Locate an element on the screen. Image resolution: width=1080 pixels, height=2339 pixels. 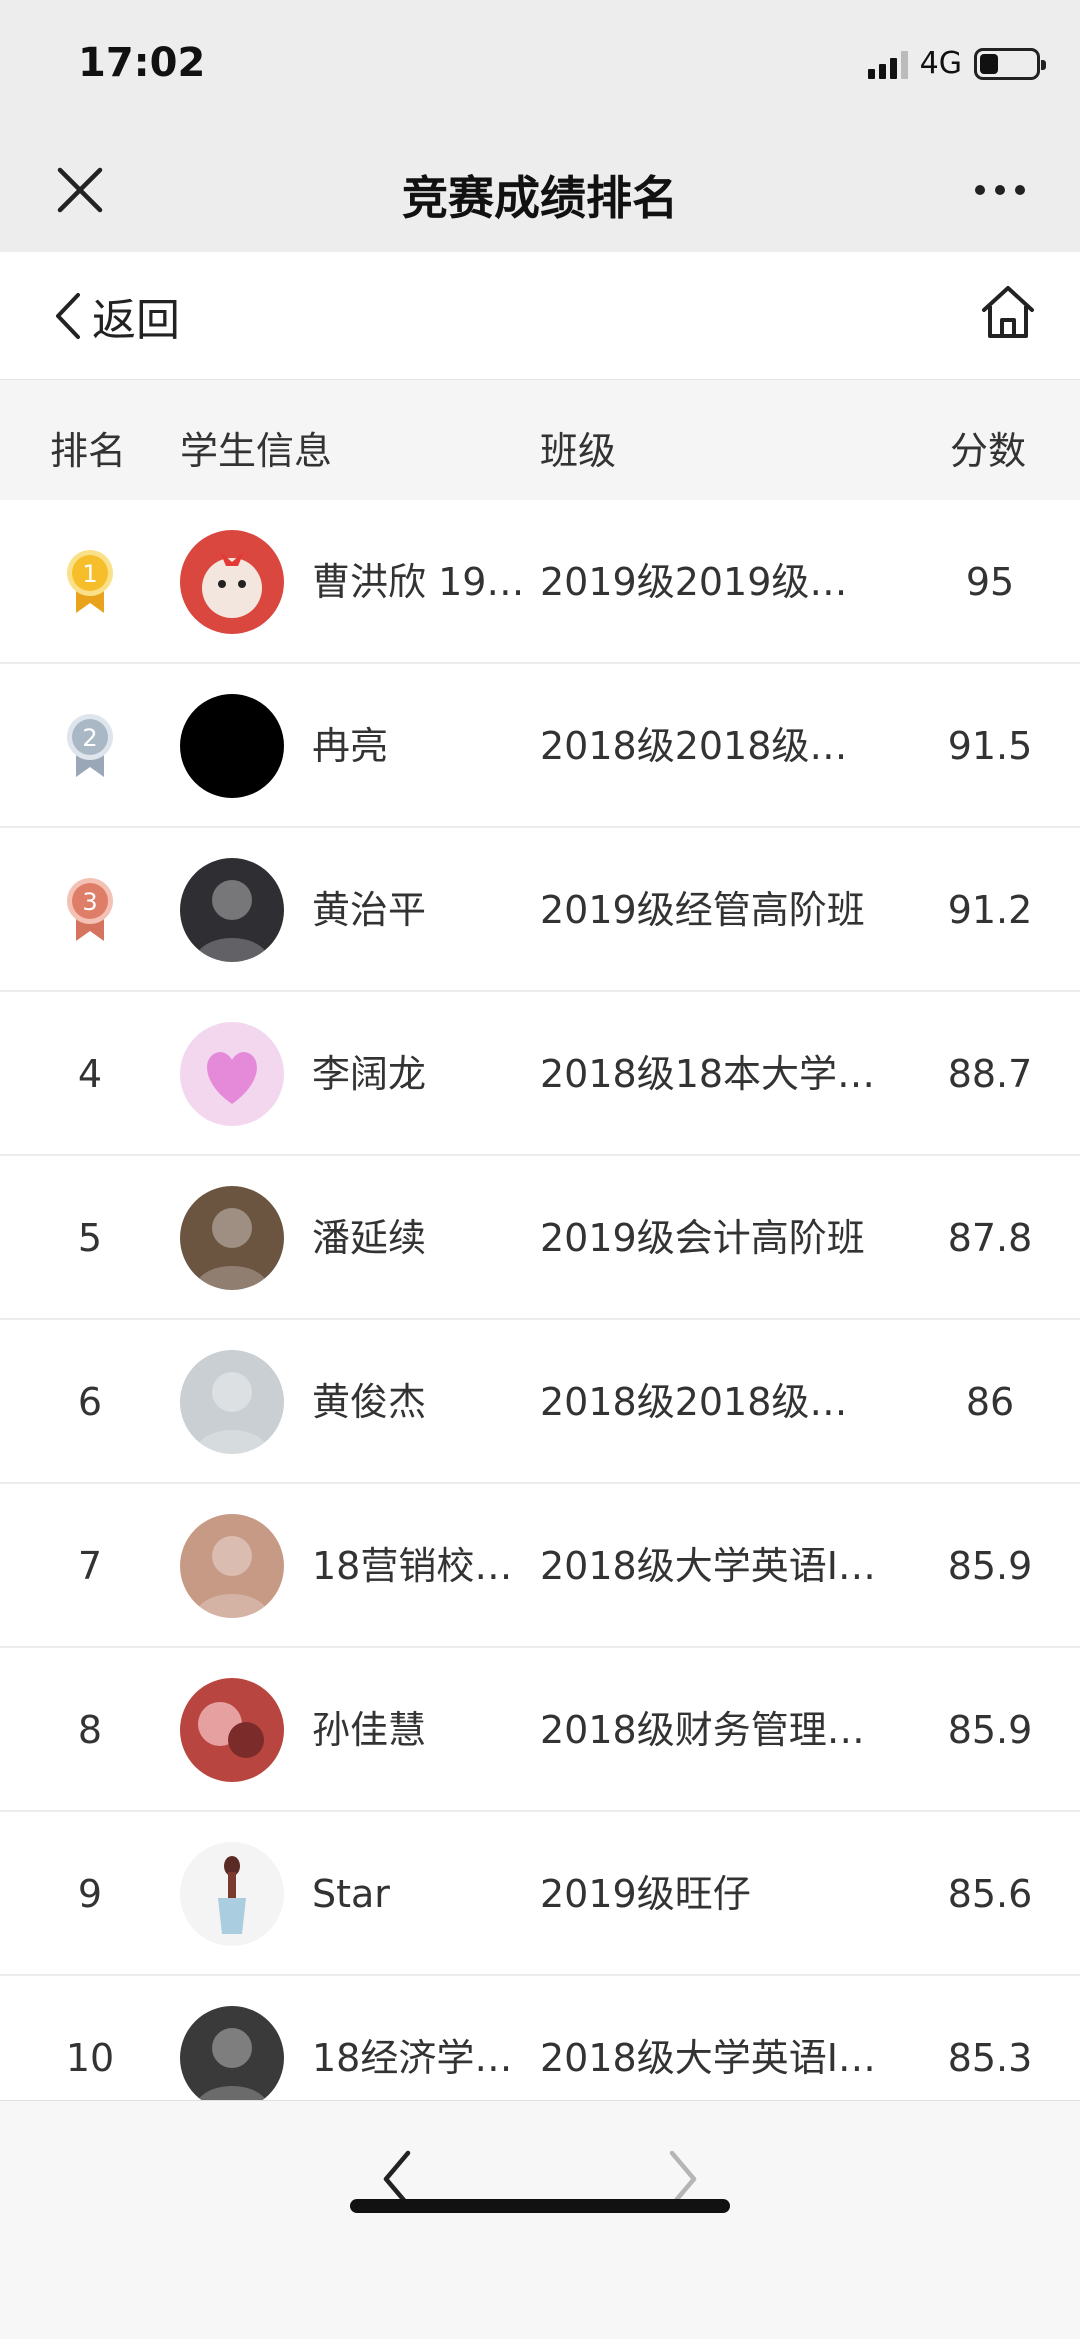
medal-gold-icon: 1 is located at coordinates (90, 582).